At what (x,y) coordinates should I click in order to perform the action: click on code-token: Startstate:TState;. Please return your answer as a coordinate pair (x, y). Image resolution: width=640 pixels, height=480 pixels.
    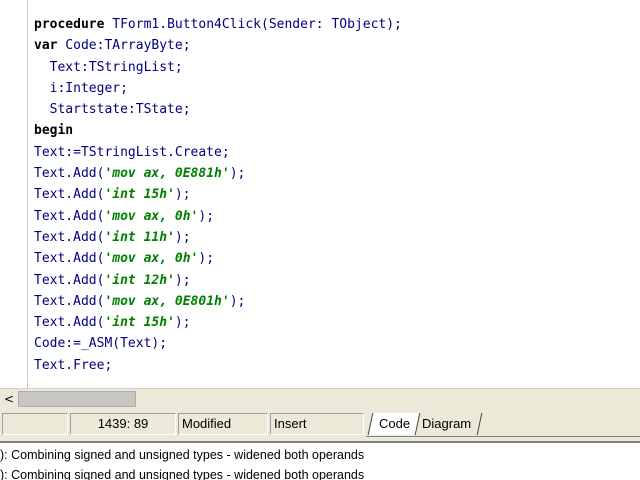
    Looking at the image, I should click on (112, 110).